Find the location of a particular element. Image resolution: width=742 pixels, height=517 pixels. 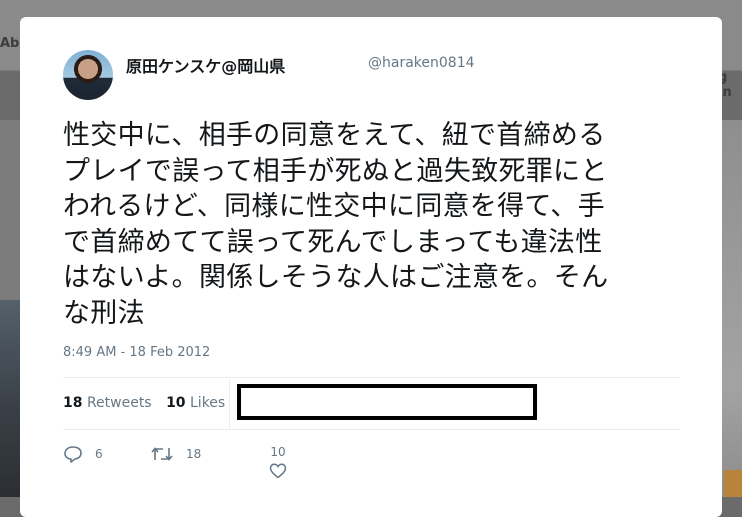

tweet-timestamp: 8:49 AM - 18 Feb 2012 is located at coordinates (136, 352).